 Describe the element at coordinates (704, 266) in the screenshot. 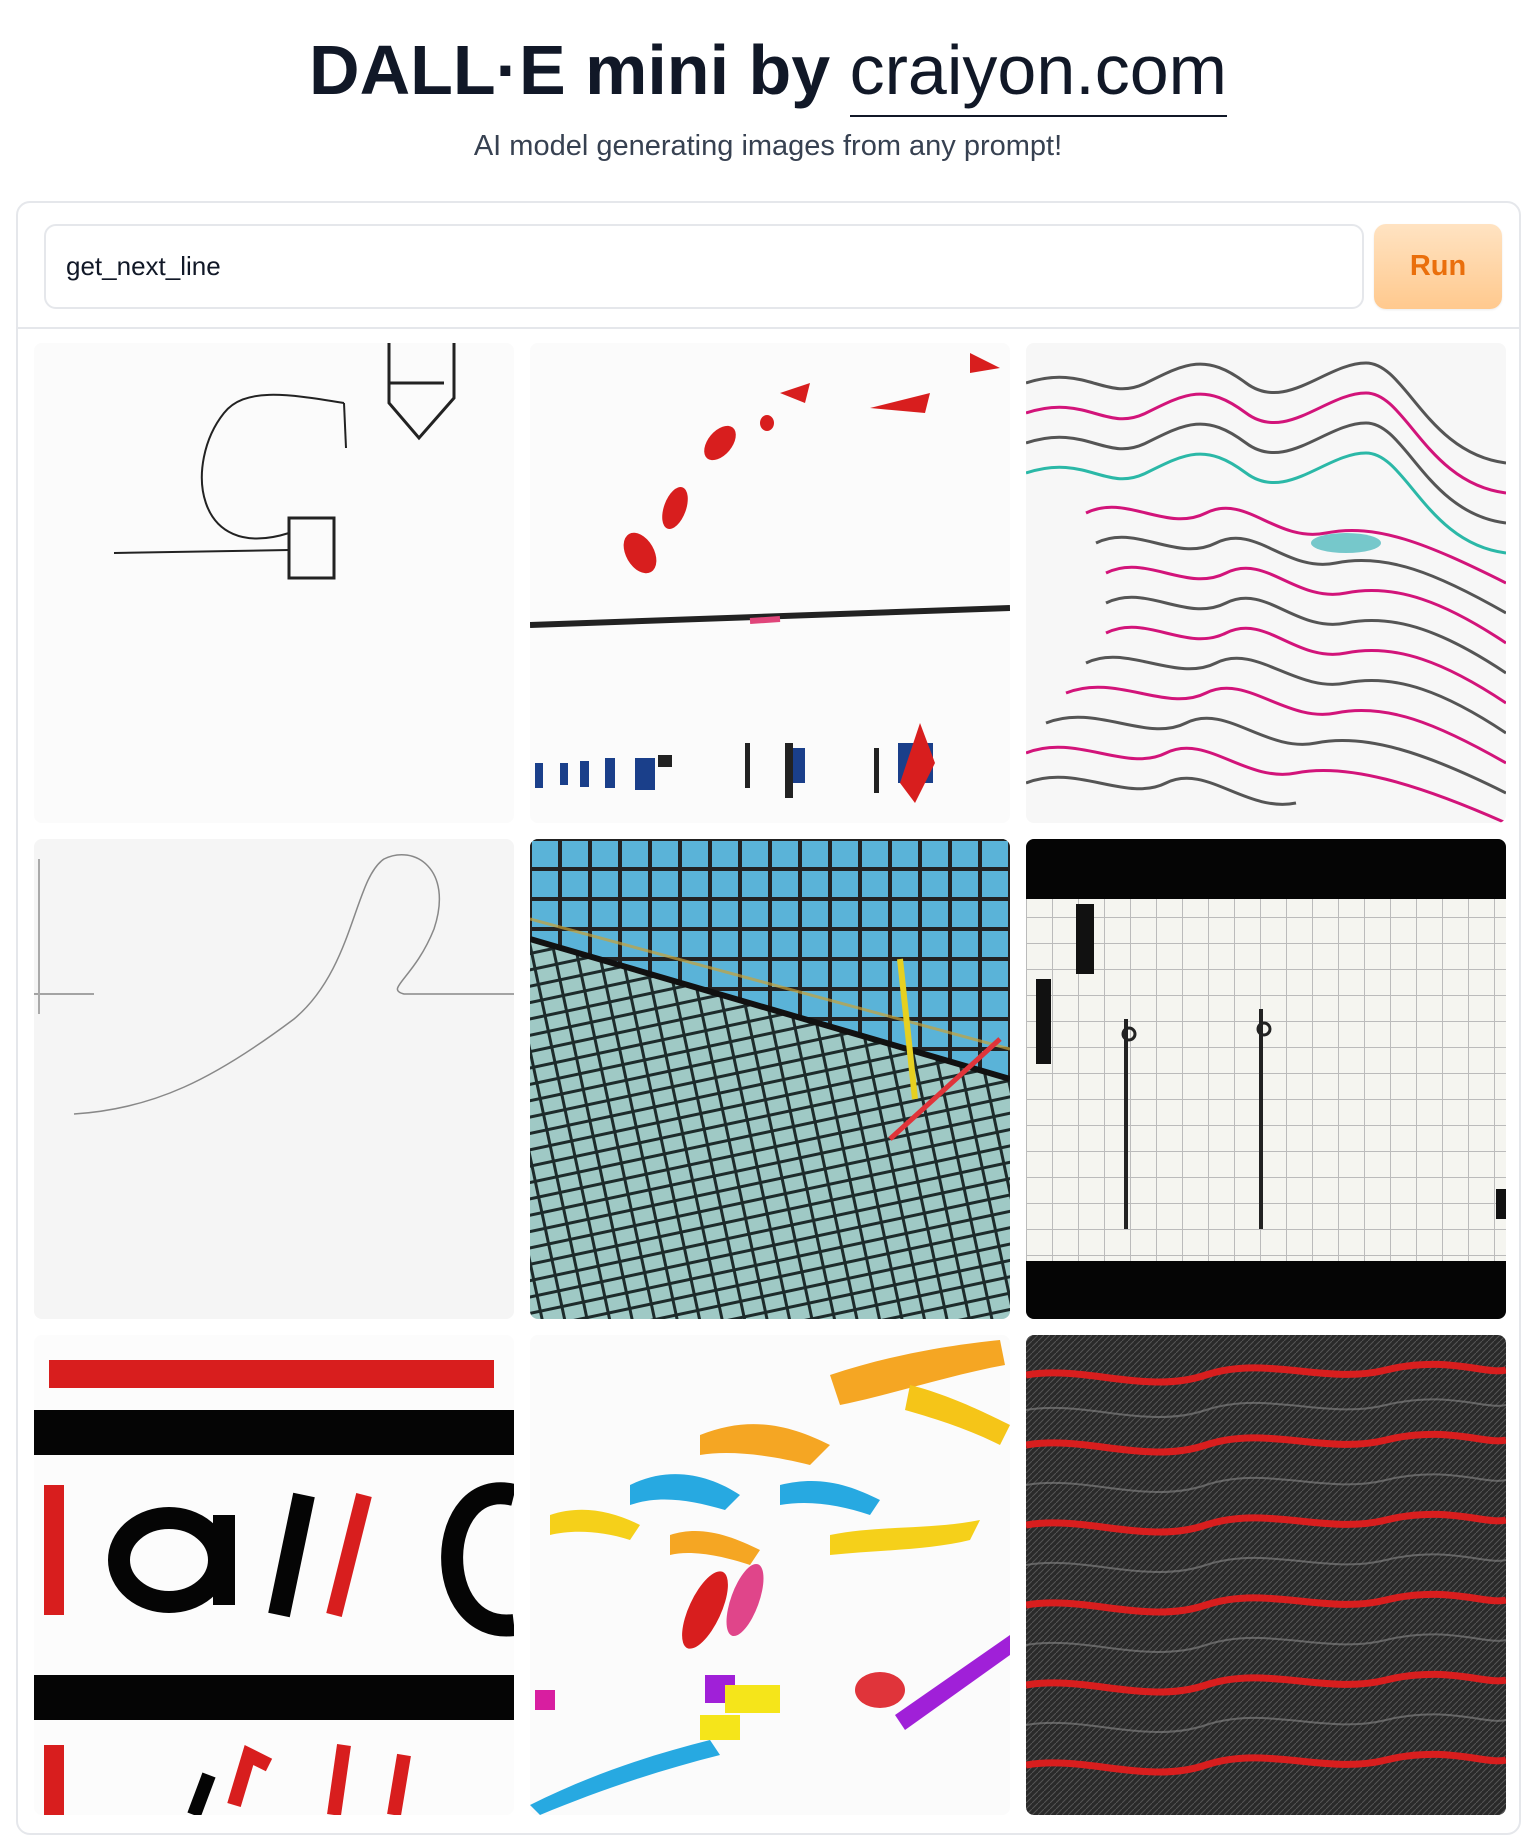

I see `prompt-input` at that location.